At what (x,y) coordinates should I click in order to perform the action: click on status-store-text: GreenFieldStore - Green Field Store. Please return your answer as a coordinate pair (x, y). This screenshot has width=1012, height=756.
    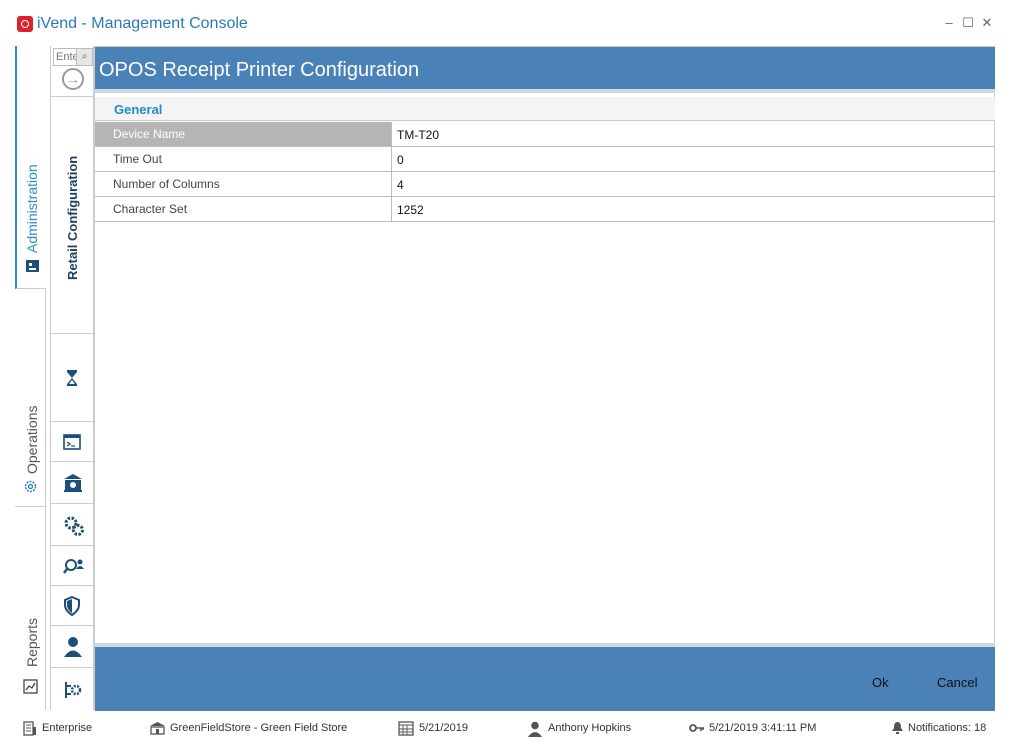
    Looking at the image, I should click on (259, 728).